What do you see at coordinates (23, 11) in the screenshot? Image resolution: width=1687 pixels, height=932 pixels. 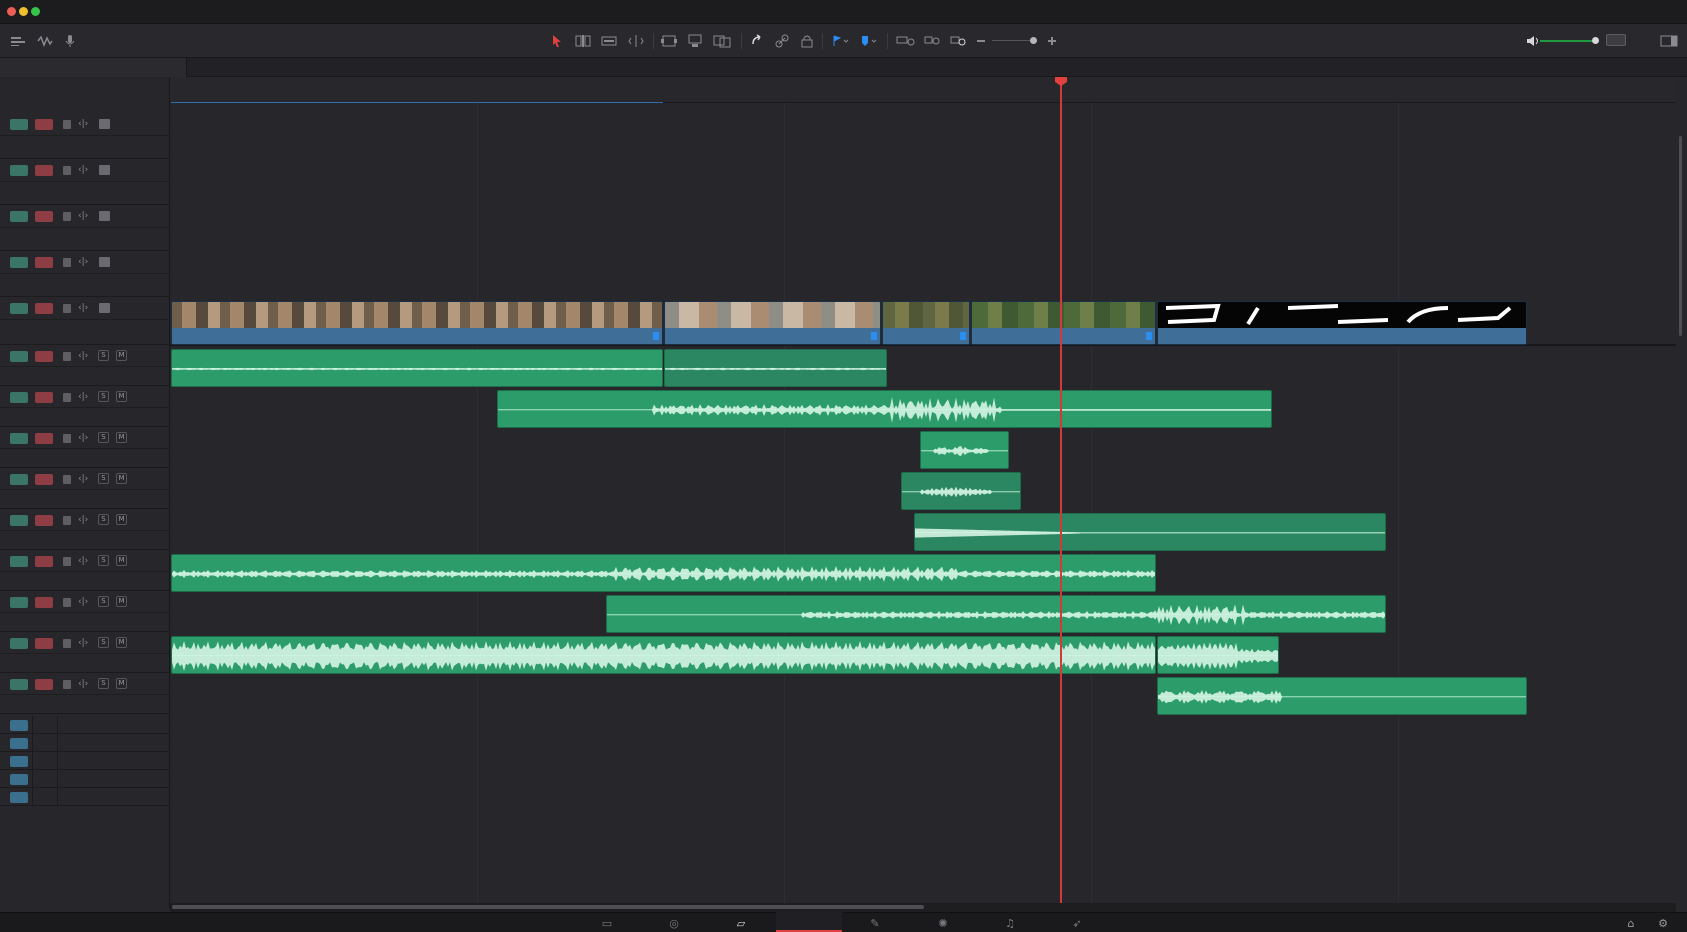 I see `minimize-window-button` at bounding box center [23, 11].